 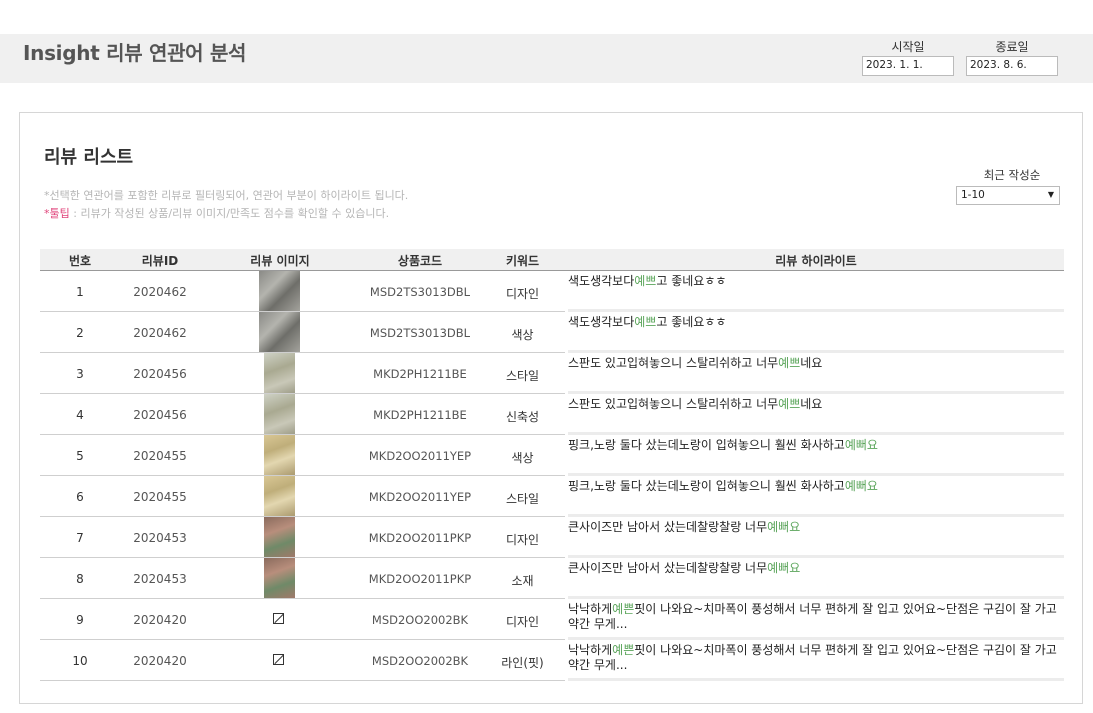 What do you see at coordinates (80, 415) in the screenshot?
I see `cell-num: 4` at bounding box center [80, 415].